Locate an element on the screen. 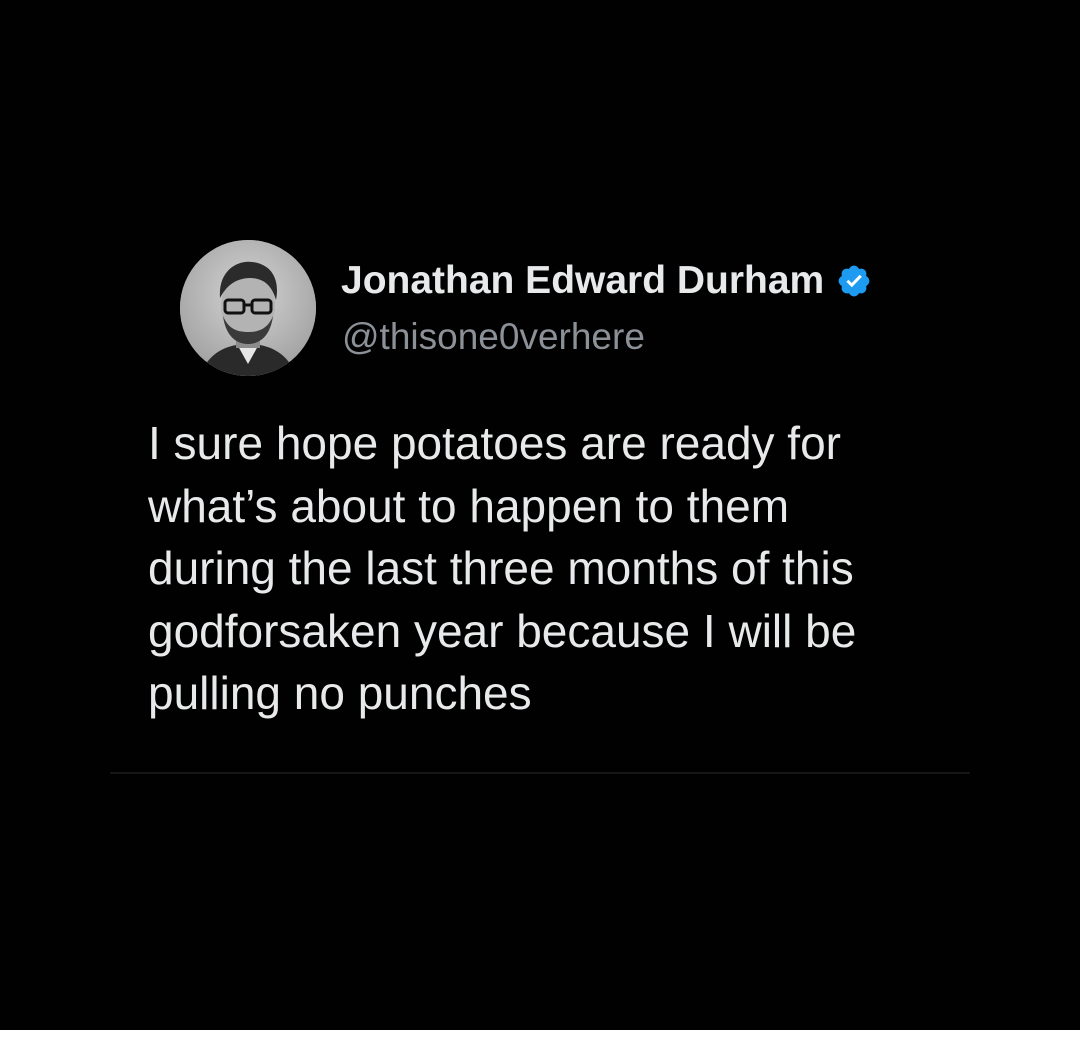 This screenshot has width=1080, height=1040. author-display-name: Jonathan Edward Durham is located at coordinates (606, 281).